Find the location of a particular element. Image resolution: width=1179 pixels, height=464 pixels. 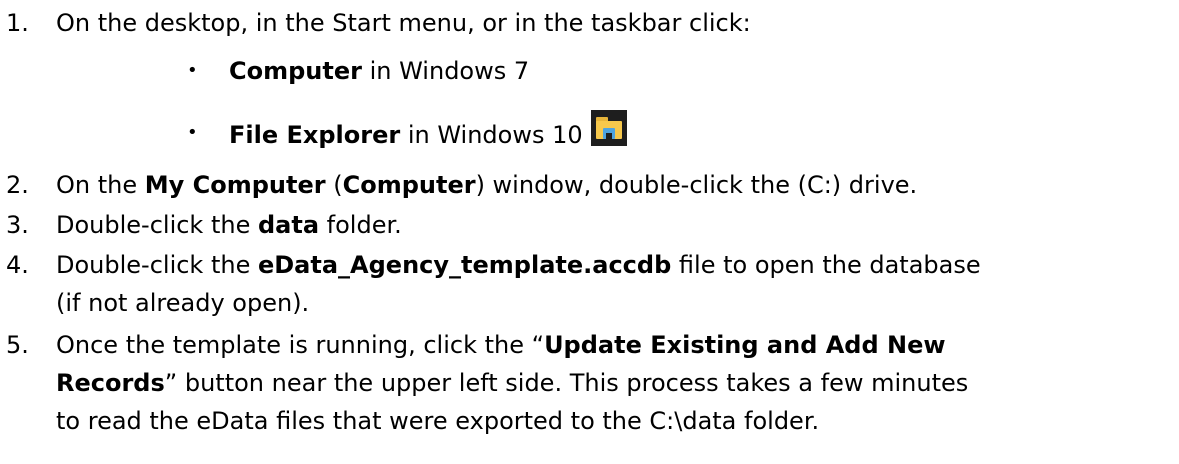

step-text: Double-click the data folder. is located at coordinates (229, 225).